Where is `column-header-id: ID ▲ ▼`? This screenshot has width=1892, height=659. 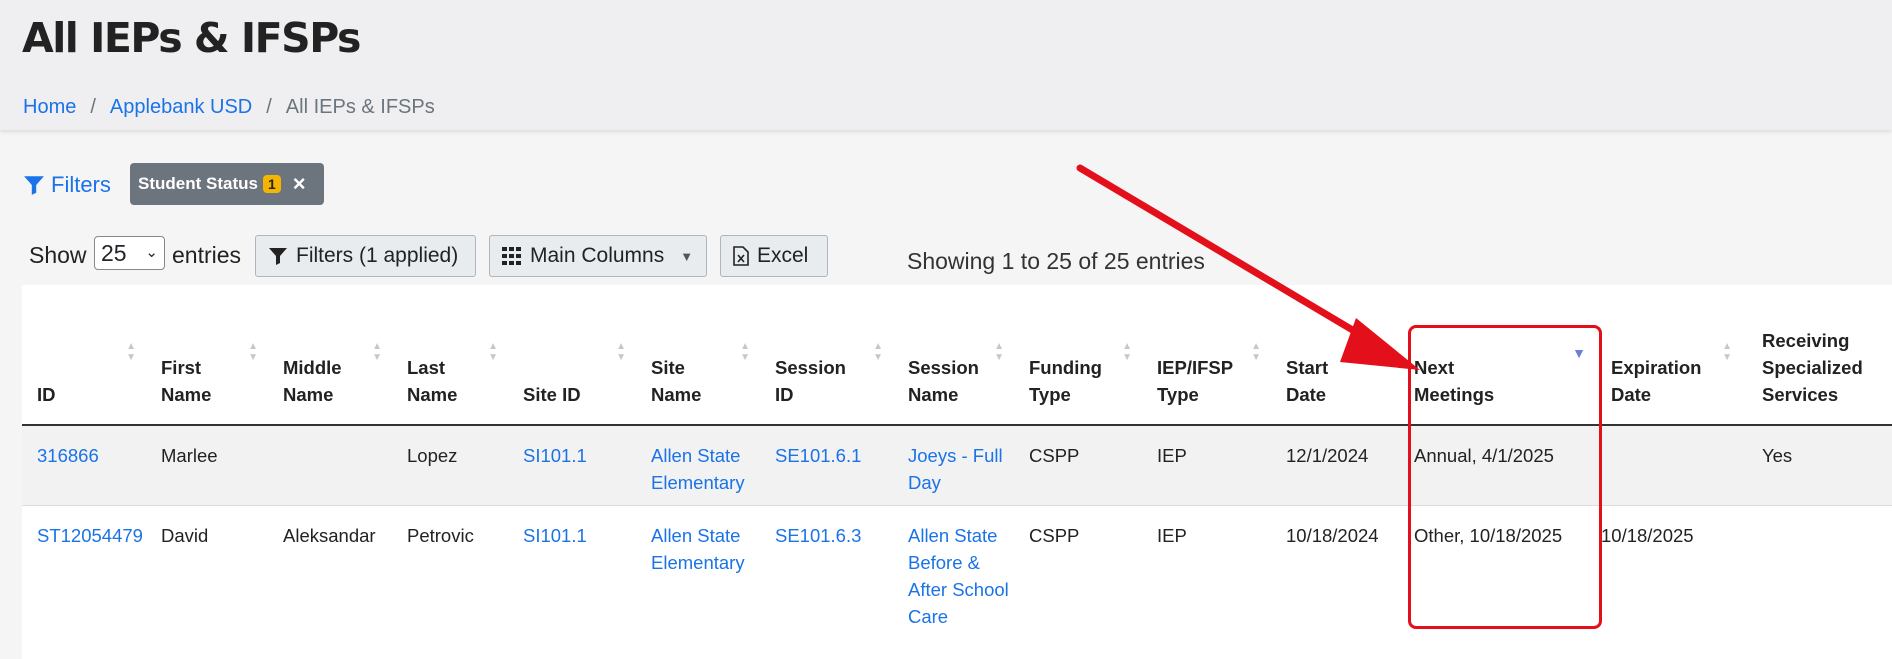
column-header-id: ID ▲ ▼ is located at coordinates (84, 355).